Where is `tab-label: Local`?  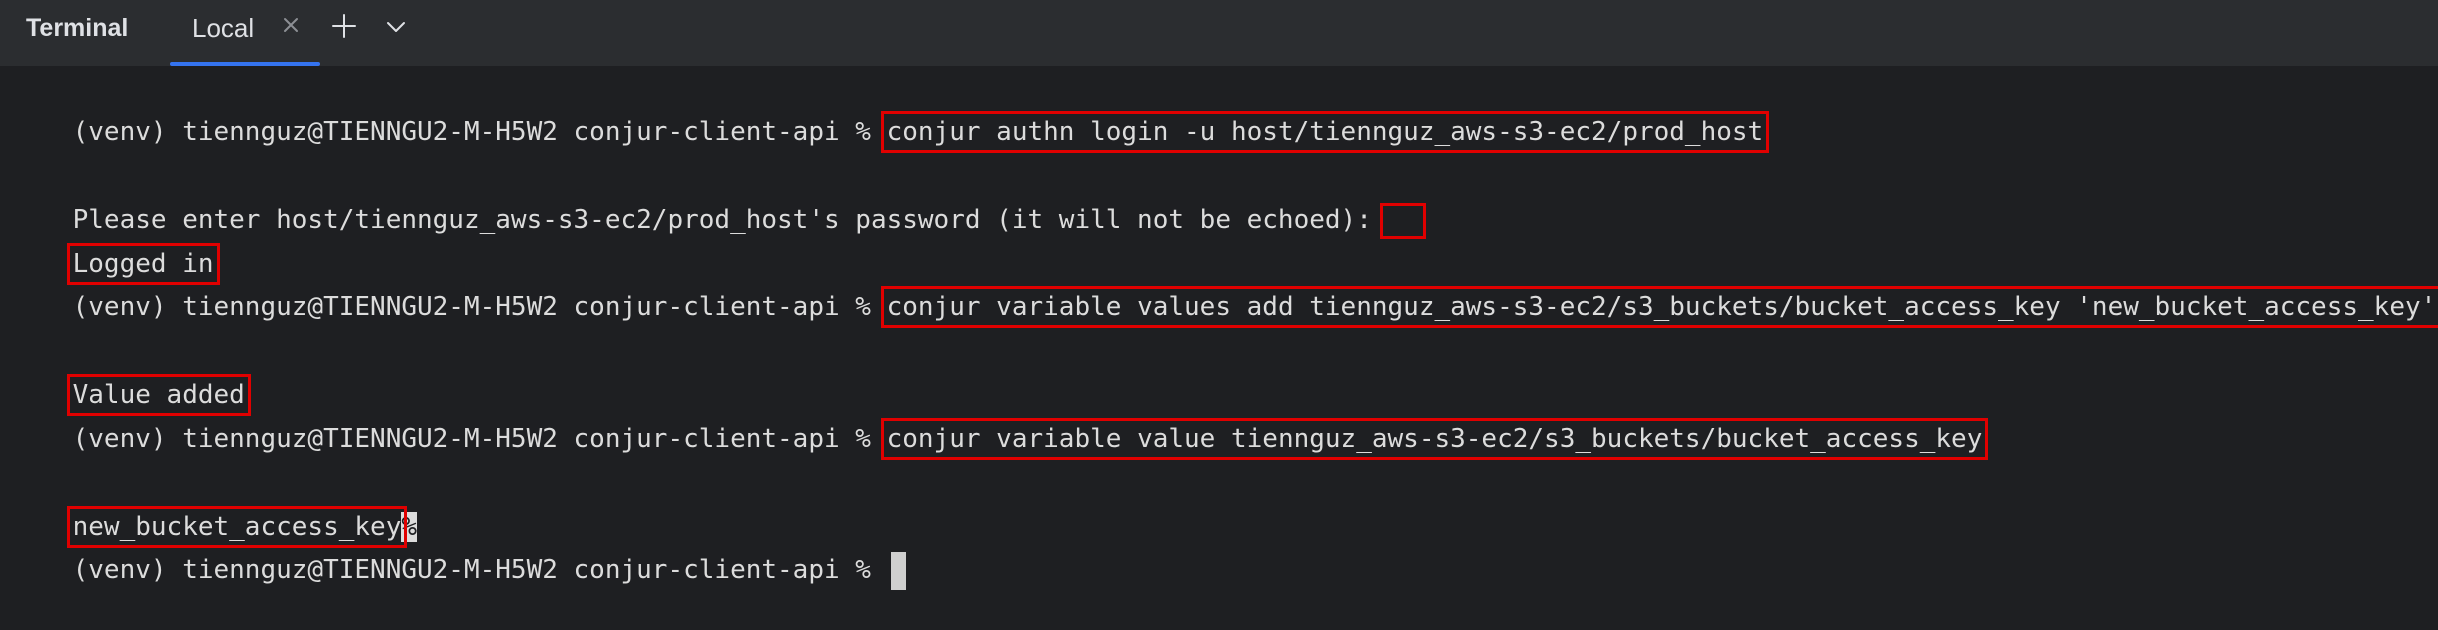 tab-label: Local is located at coordinates (223, 28).